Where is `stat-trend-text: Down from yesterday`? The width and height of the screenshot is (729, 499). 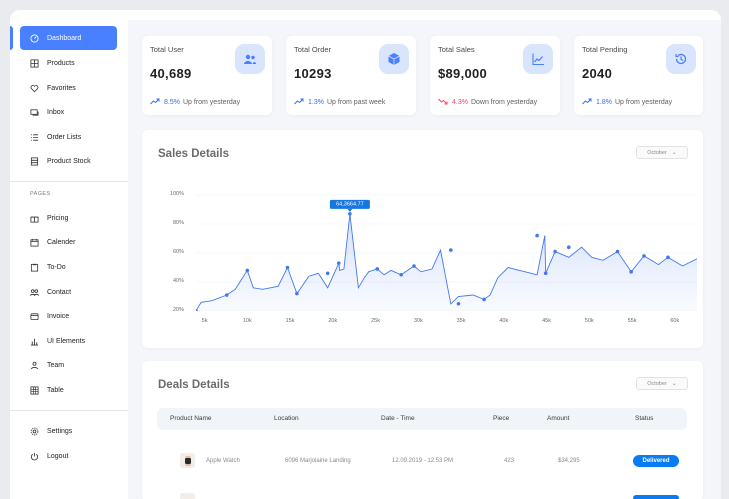 stat-trend-text: Down from yesterday is located at coordinates (504, 102).